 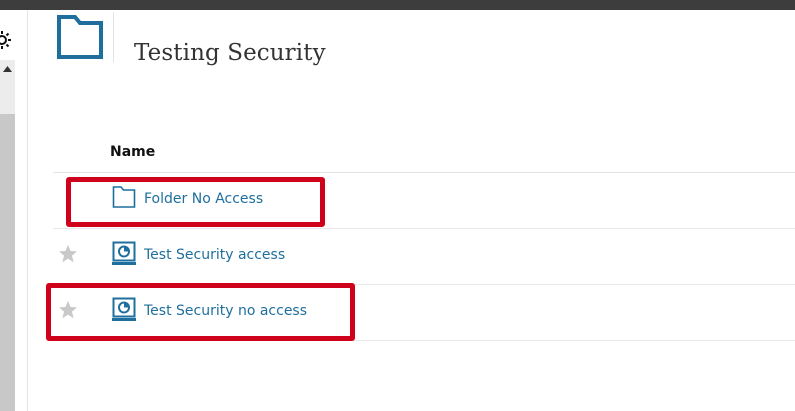 I want to click on dashboard-report-icon, so click(x=124, y=253).